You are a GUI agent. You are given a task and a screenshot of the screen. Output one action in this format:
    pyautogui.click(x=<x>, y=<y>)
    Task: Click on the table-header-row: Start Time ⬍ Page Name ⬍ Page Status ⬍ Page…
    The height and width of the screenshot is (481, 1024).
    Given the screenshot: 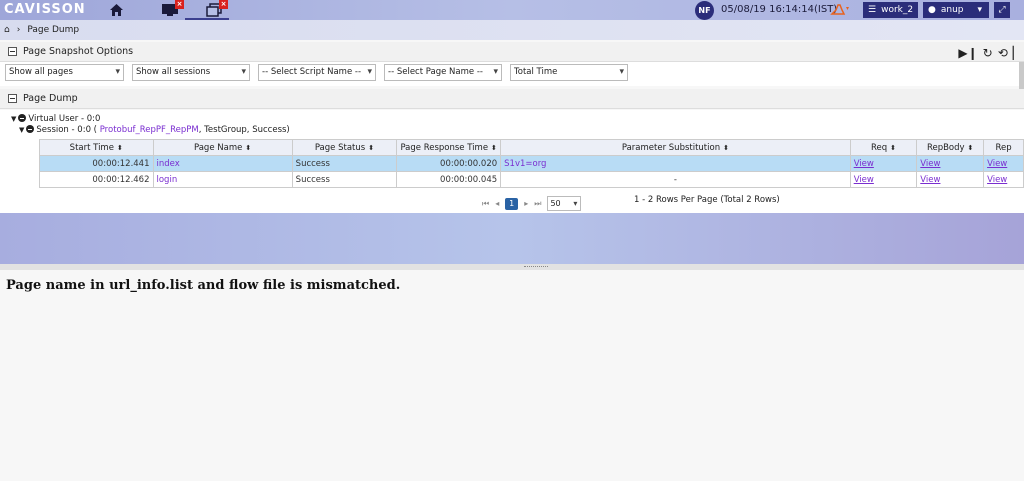 What is the action you would take?
    pyautogui.click(x=531, y=147)
    